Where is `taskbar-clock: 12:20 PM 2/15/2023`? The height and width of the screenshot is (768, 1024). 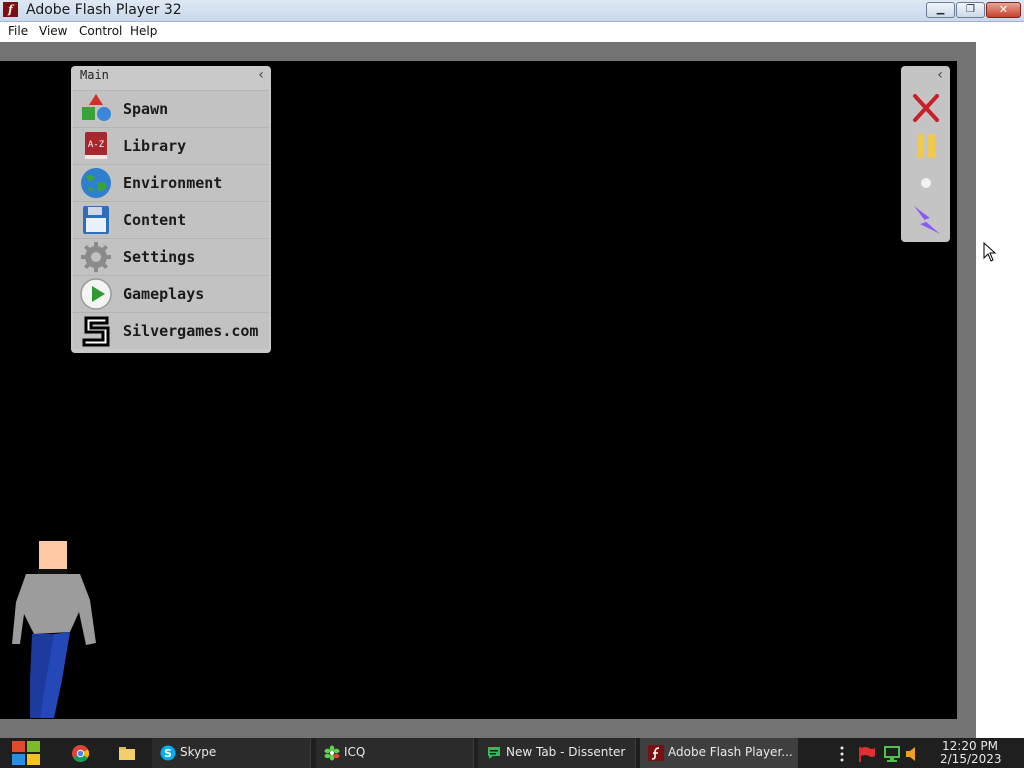
taskbar-clock: 12:20 PM 2/15/2023 is located at coordinates (971, 753).